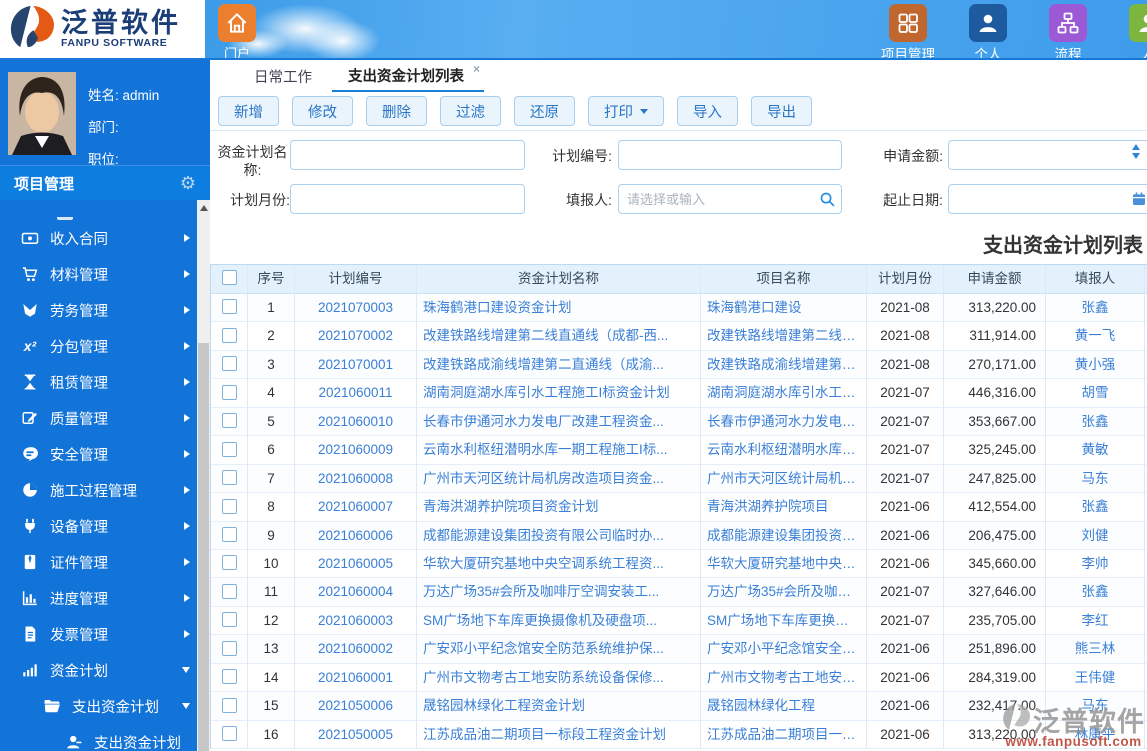 The width and height of the screenshot is (1147, 751). What do you see at coordinates (559, 308) in the screenshot?
I see `cell-fund-plan-name: 珠海鹤港口建设资金计划` at bounding box center [559, 308].